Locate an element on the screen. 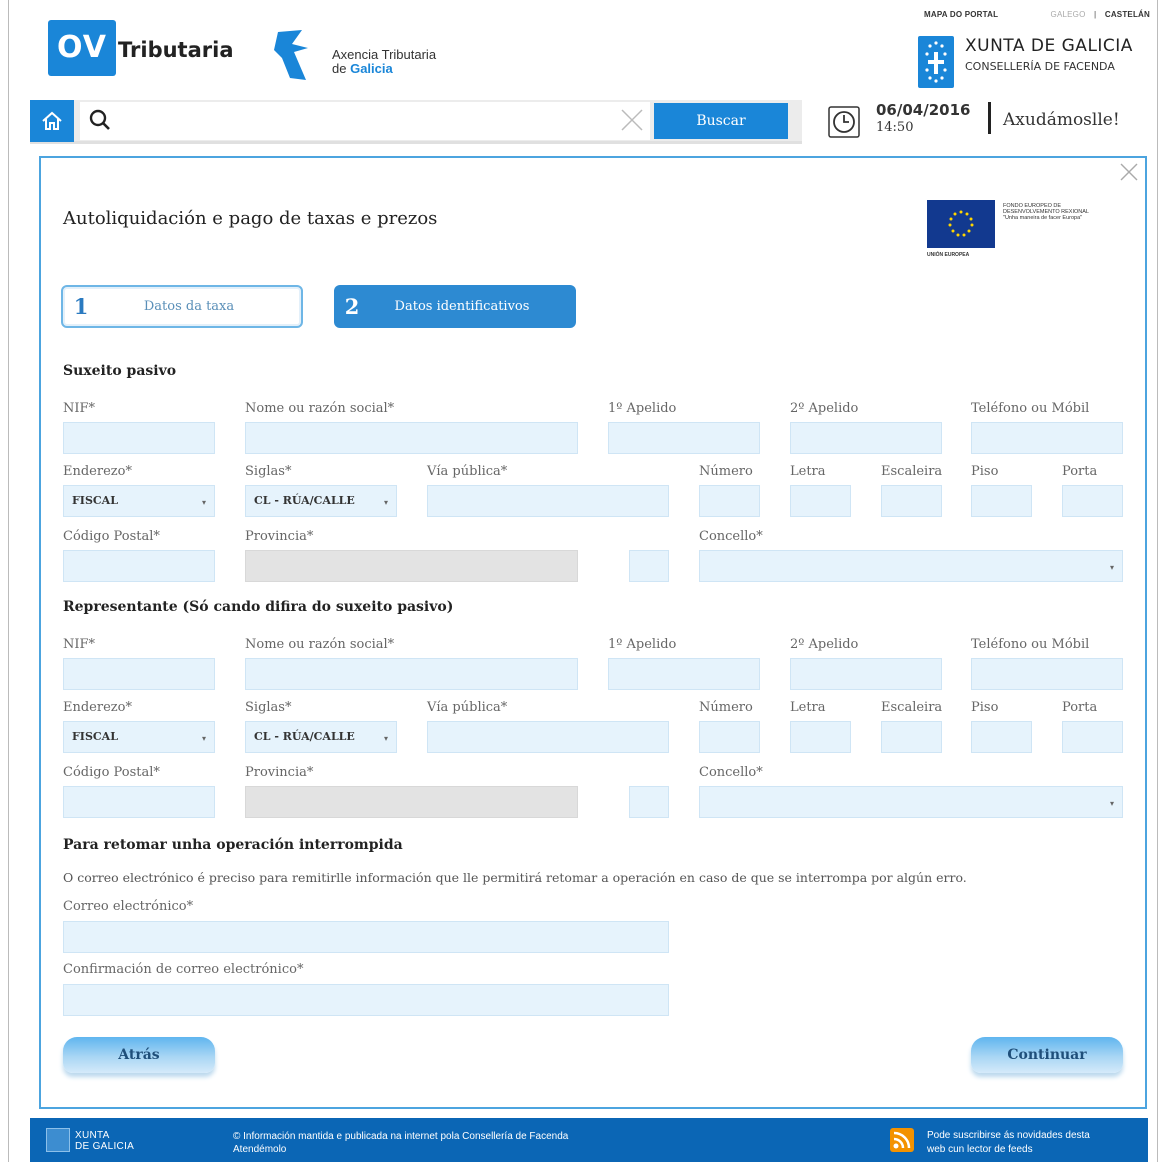 This screenshot has width=1166, height=1162. footer-contact-link: Atendémolo is located at coordinates (400, 1149).